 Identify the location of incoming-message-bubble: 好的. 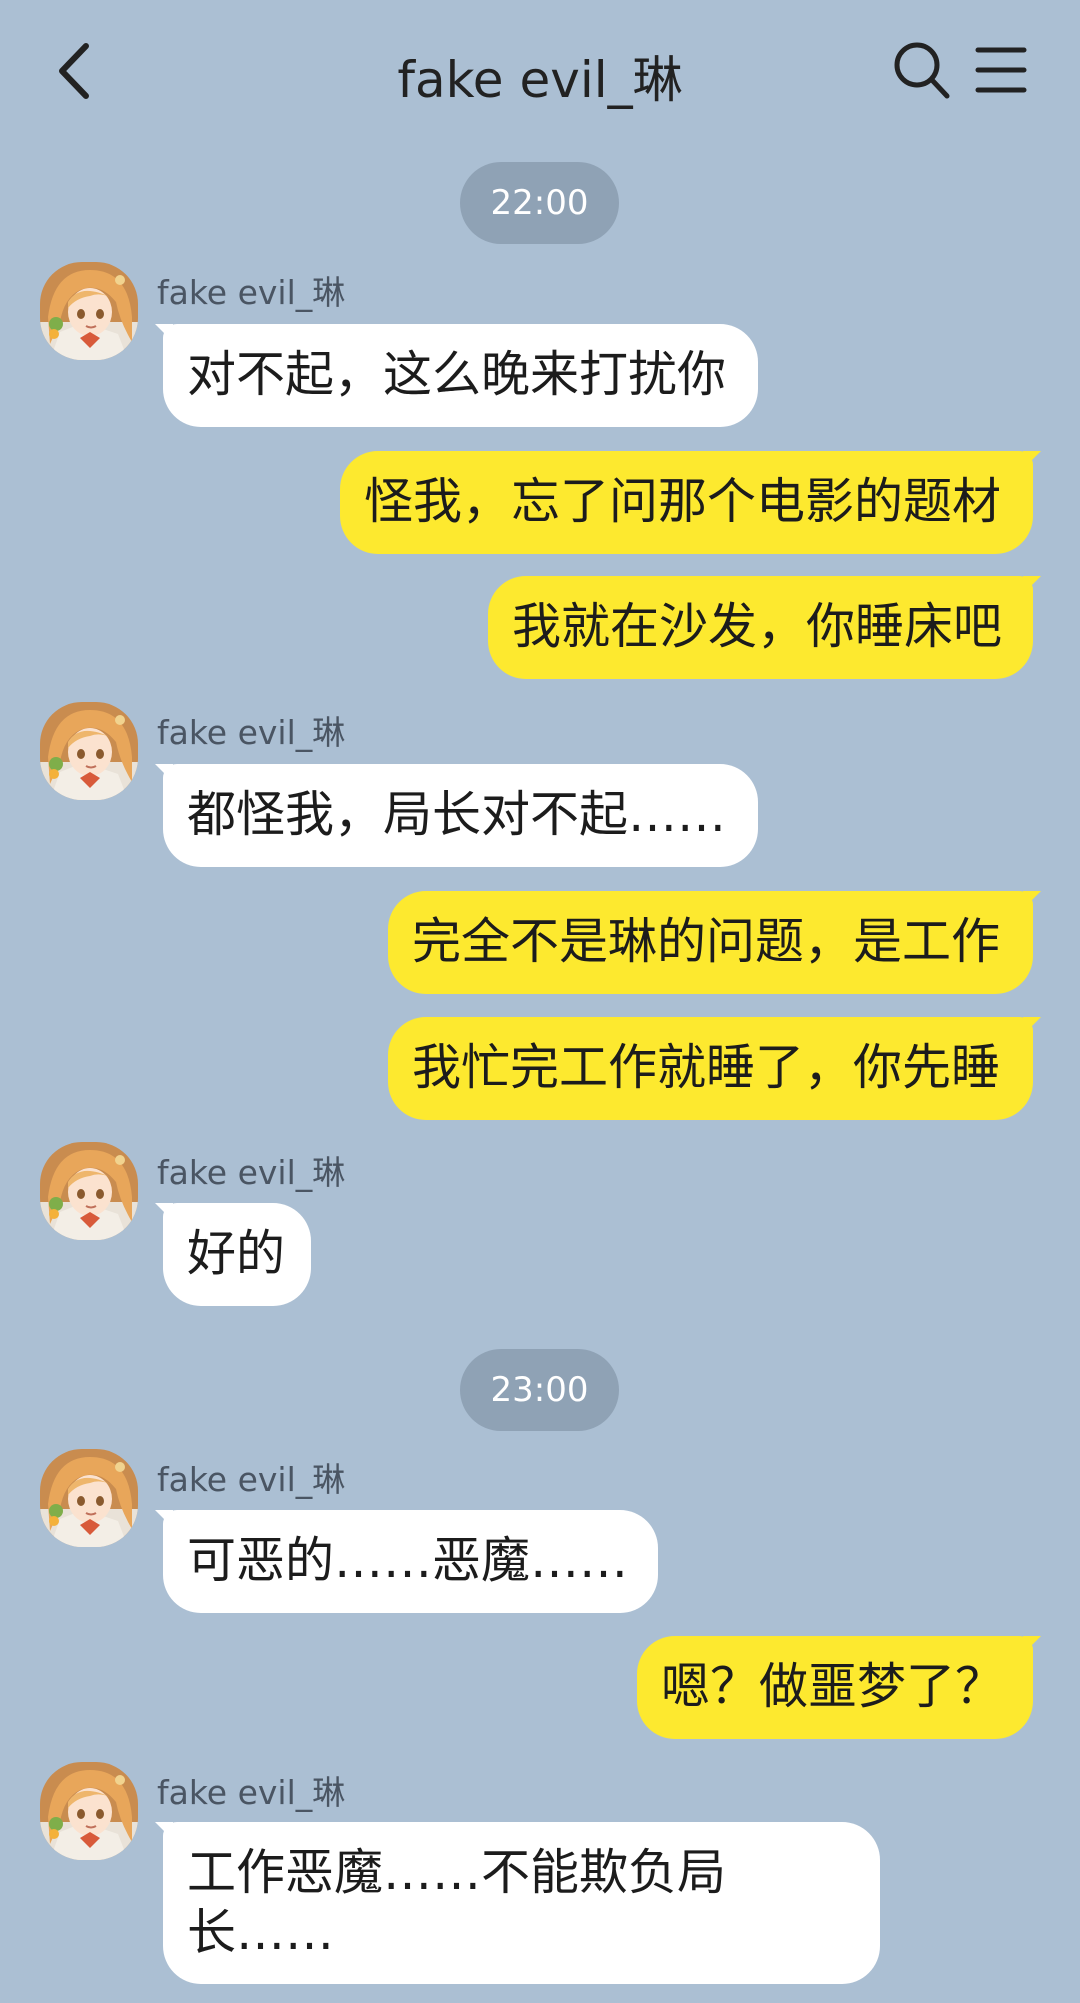
(233, 1254).